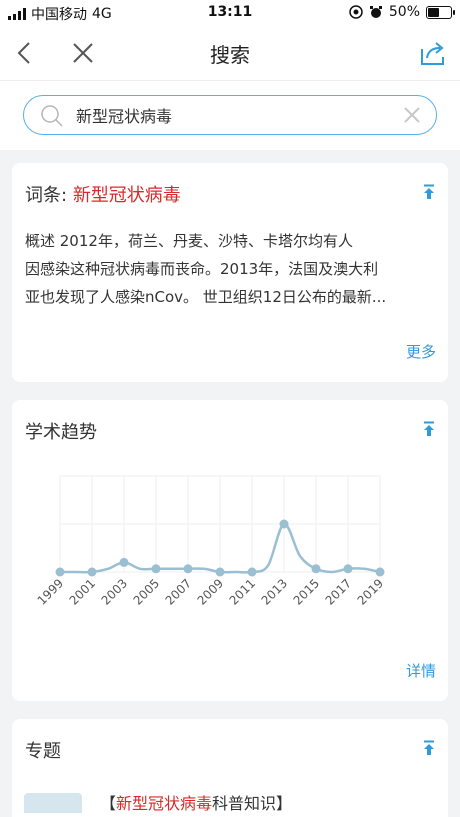 This screenshot has height=817, width=460. What do you see at coordinates (230, 53) in the screenshot?
I see `nav-bar: 搜索` at bounding box center [230, 53].